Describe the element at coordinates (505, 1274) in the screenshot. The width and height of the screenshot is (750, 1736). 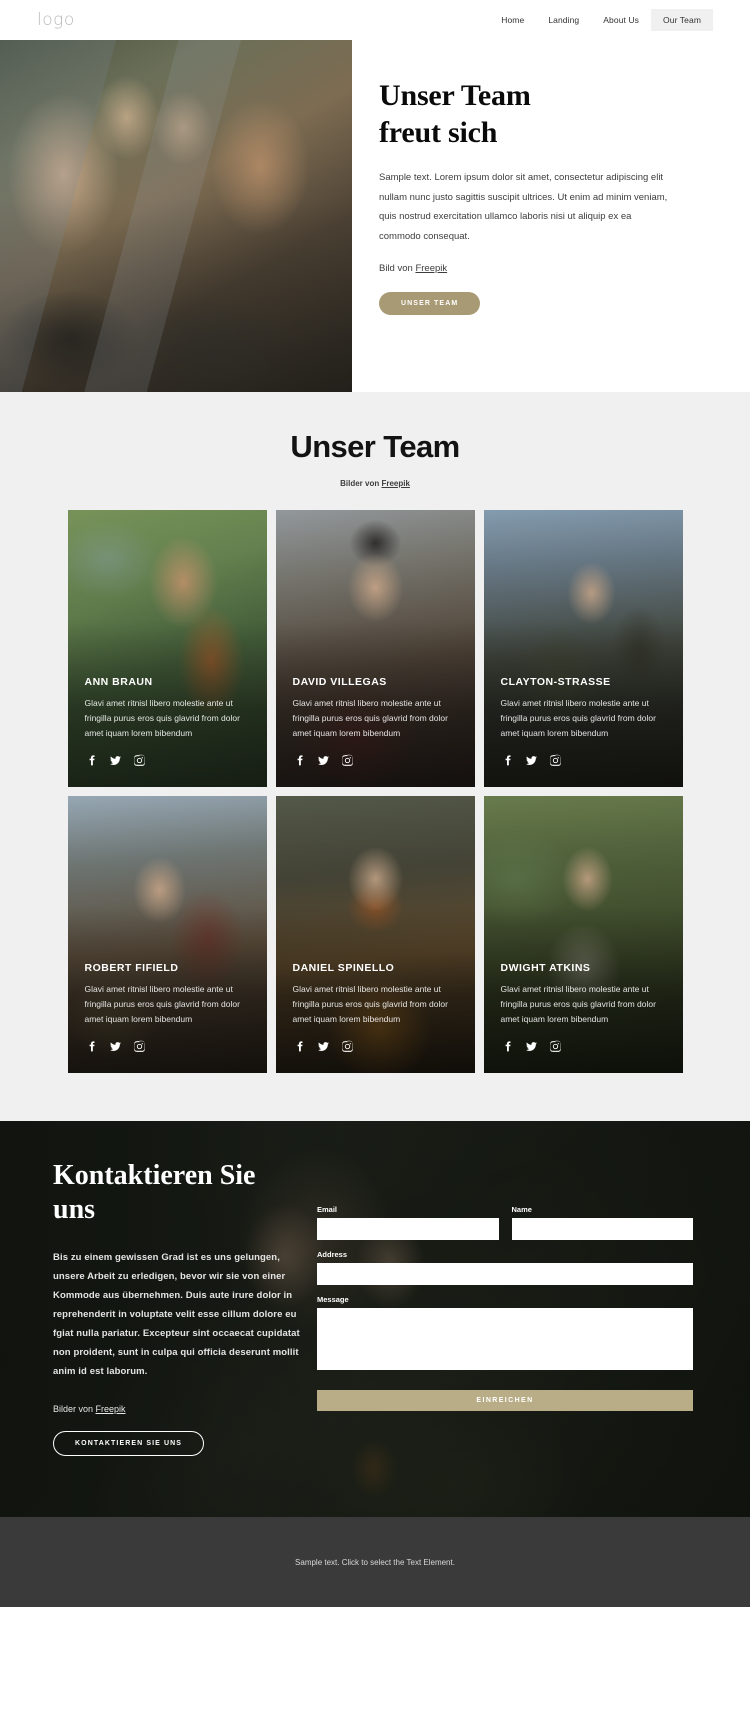
I see `address-field` at that location.